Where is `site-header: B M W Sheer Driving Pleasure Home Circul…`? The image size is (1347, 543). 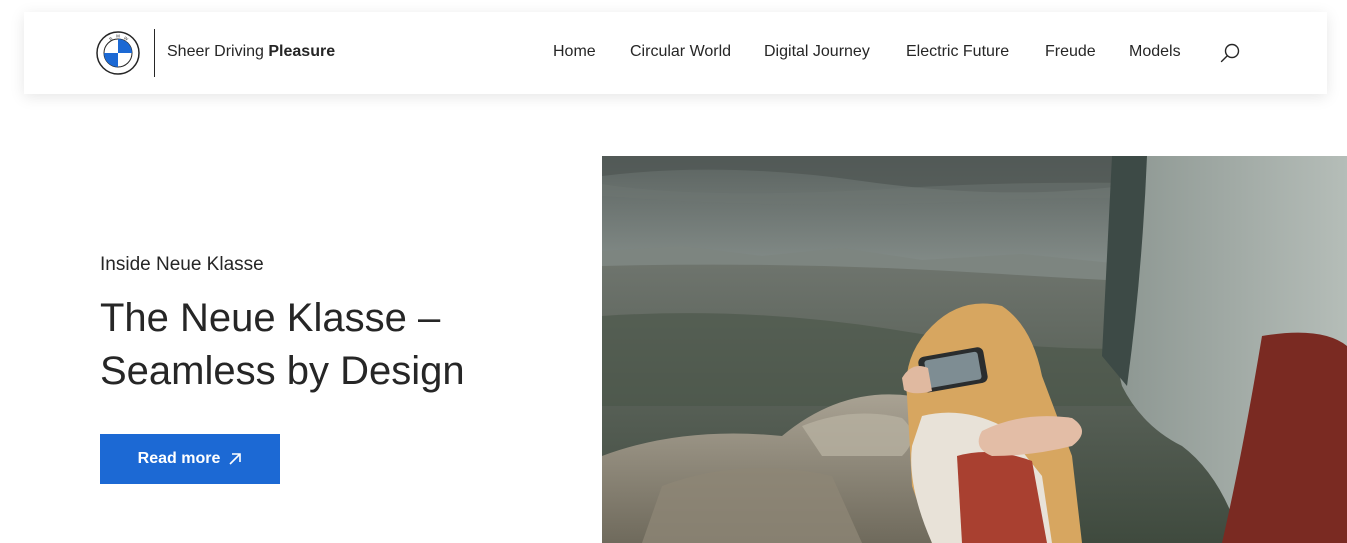
site-header: B M W Sheer Driving Pleasure Home Circul… is located at coordinates (675, 53).